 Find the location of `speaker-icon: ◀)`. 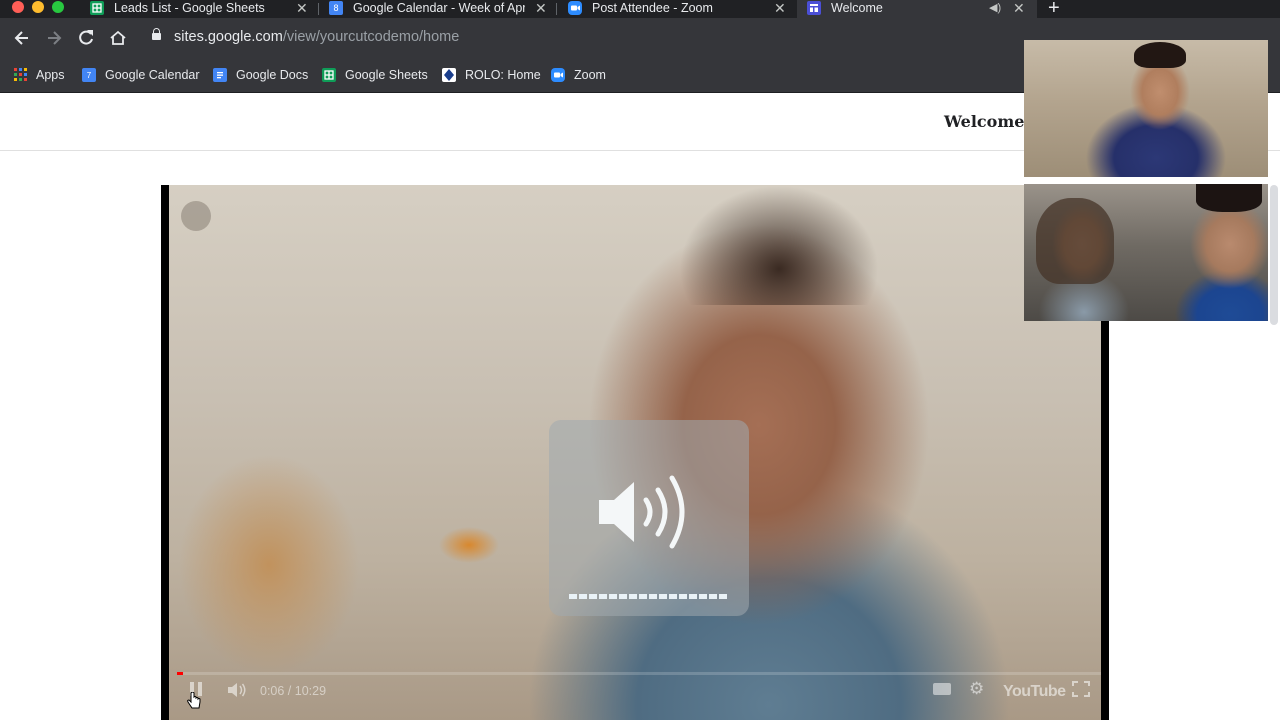

speaker-icon: ◀) is located at coordinates (995, 8).